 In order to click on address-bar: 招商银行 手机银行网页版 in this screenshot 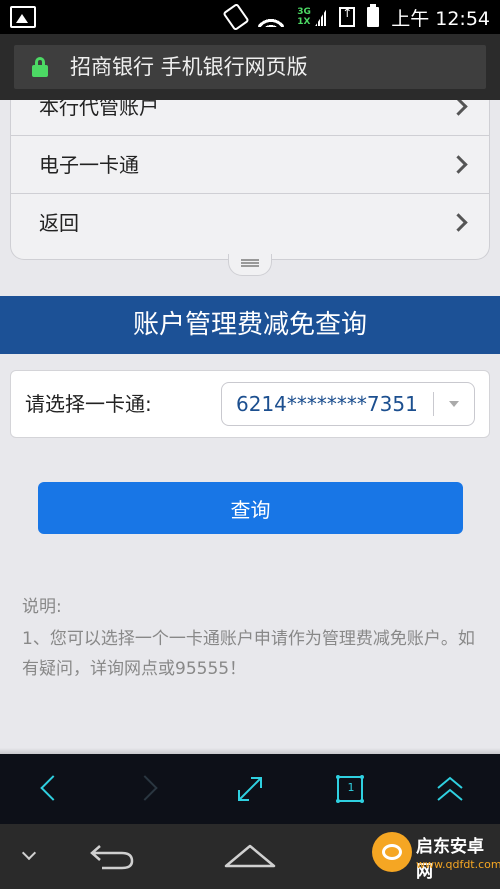, I will do `click(250, 67)`.